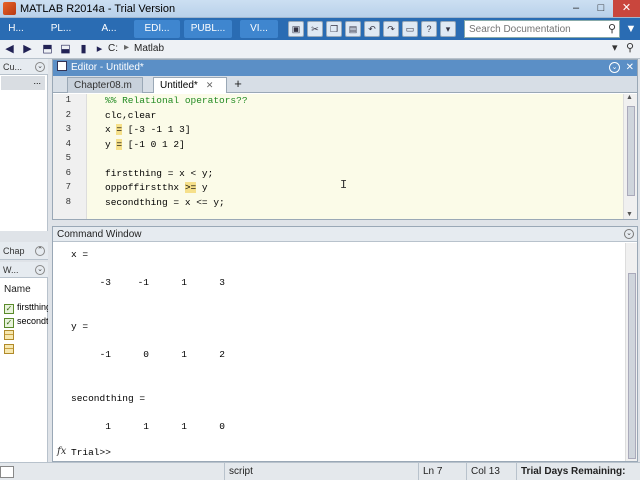 The height and width of the screenshot is (480, 640). What do you see at coordinates (68, 129) in the screenshot?
I see `line-number: 3` at bounding box center [68, 129].